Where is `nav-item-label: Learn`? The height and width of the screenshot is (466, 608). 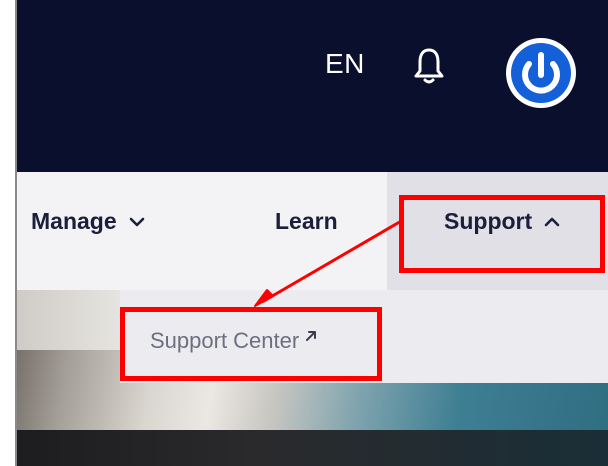 nav-item-label: Learn is located at coordinates (306, 221).